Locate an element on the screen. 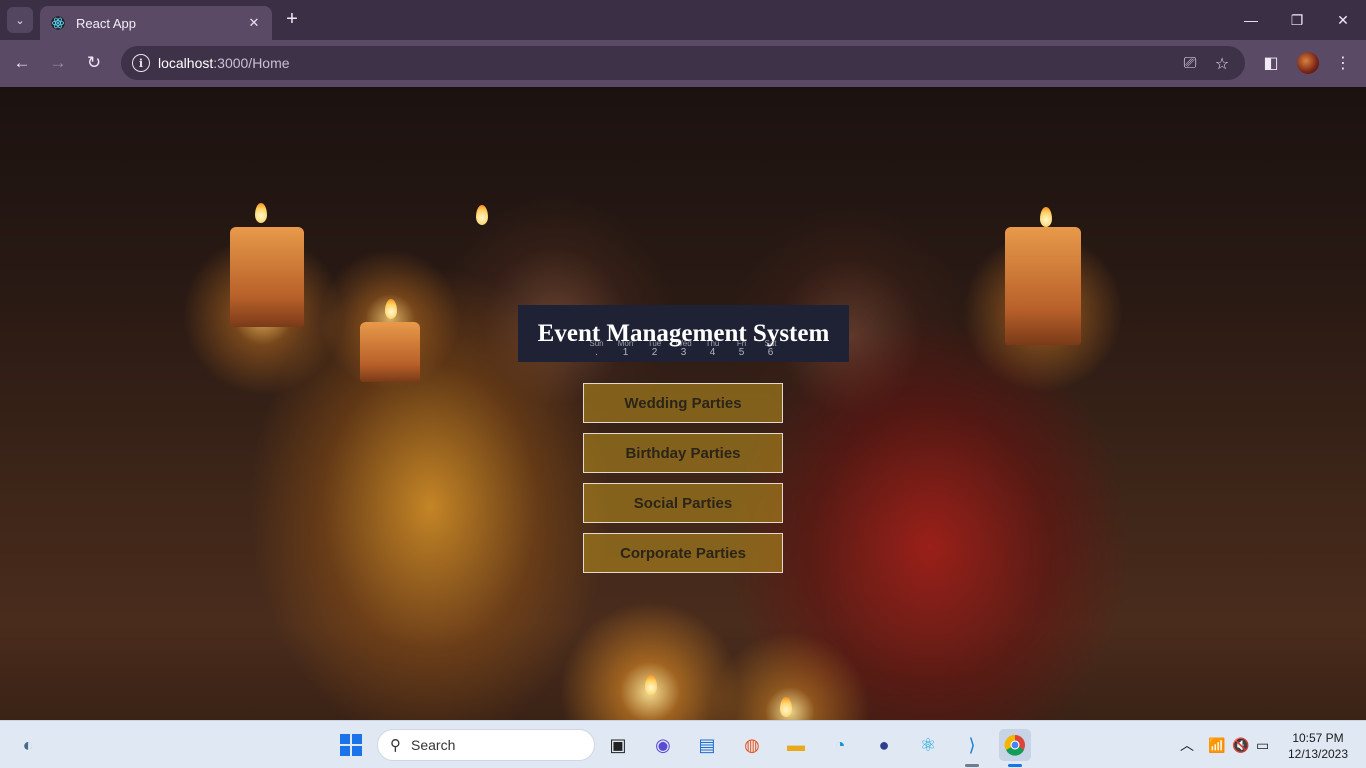 The width and height of the screenshot is (1366, 768). vscode-icon: ⟩ is located at coordinates (972, 745).